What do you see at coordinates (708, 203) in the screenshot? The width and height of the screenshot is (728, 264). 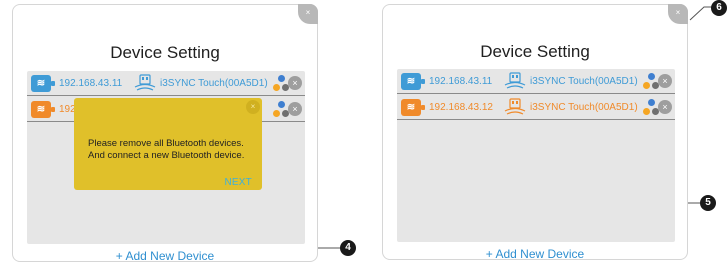 I see `callout-5: 5` at bounding box center [708, 203].